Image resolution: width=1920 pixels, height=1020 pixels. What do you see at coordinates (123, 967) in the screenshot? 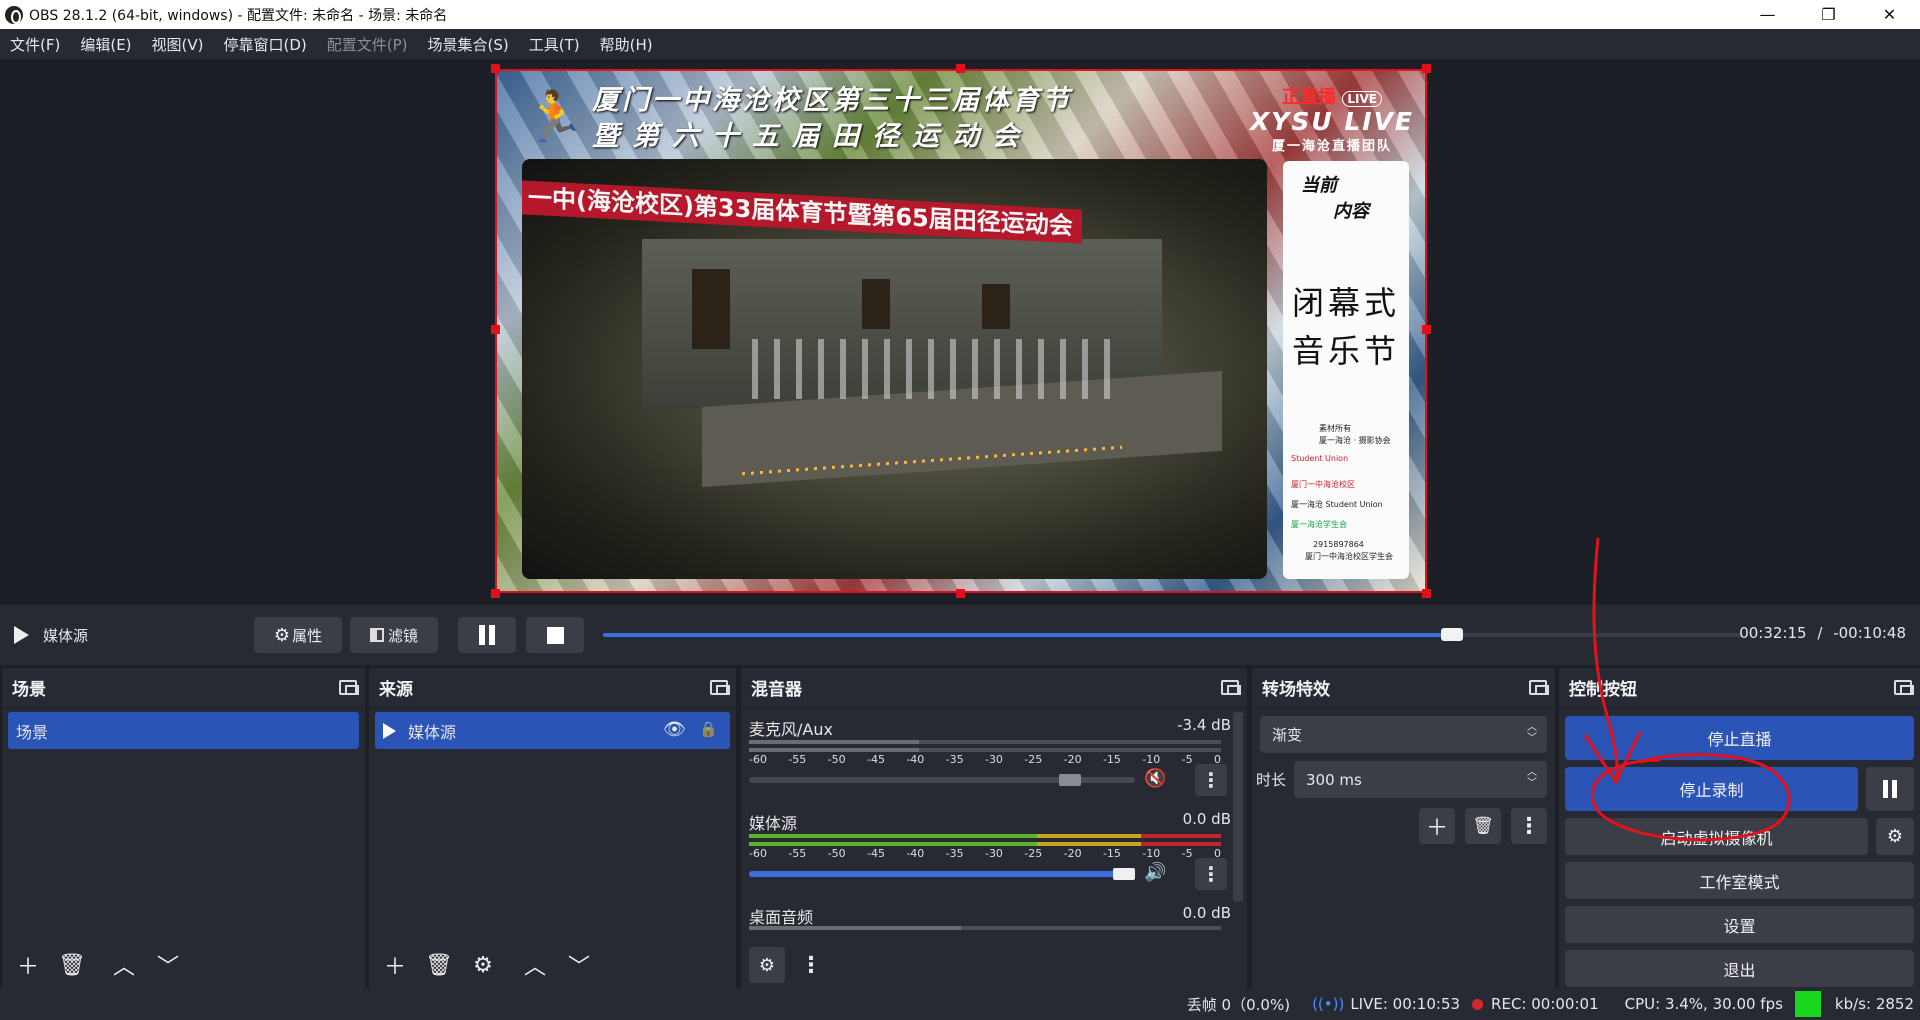
I see `up-icon: ︿` at bounding box center [123, 967].